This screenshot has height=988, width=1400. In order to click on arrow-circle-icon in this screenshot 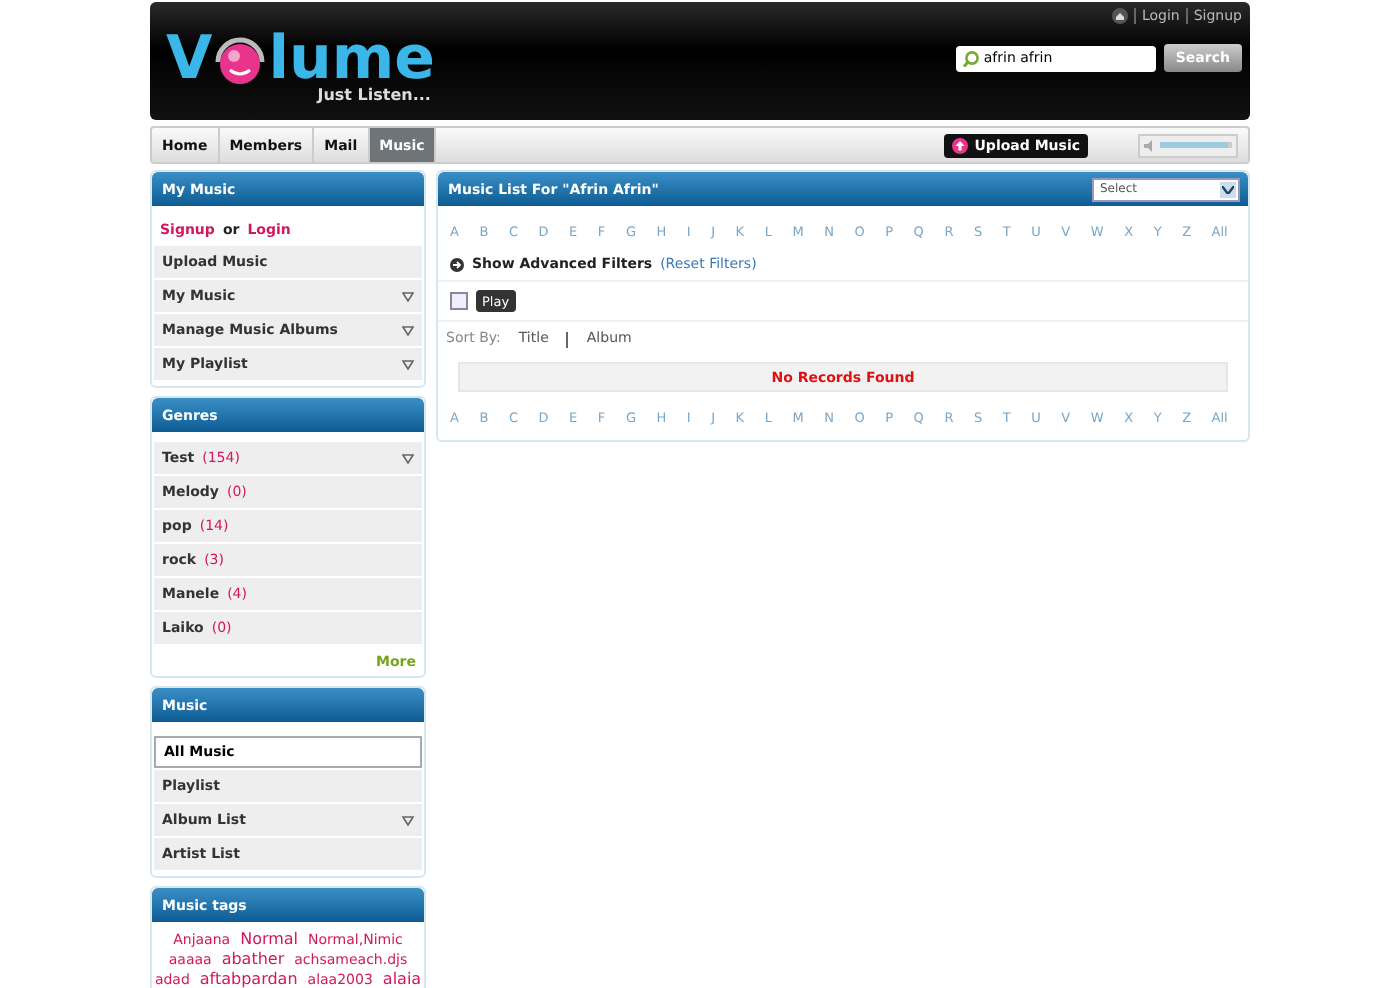, I will do `click(457, 264)`.